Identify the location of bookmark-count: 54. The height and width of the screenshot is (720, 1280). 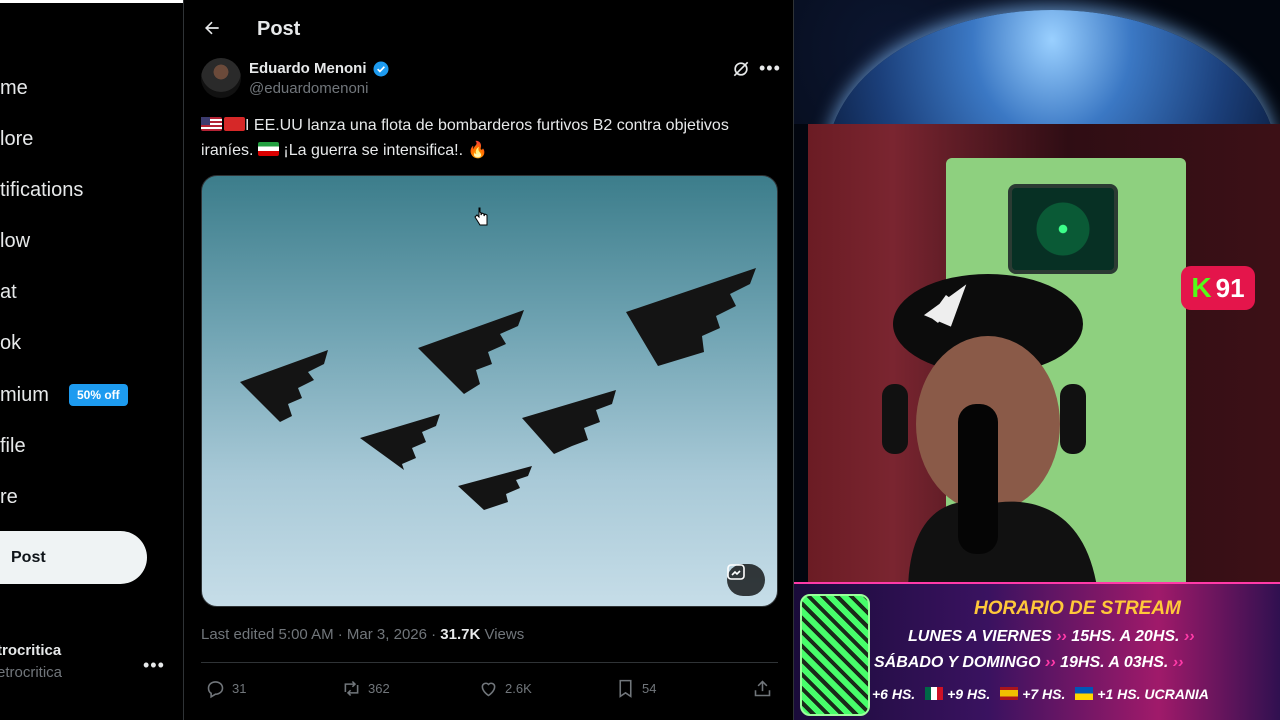
(649, 688).